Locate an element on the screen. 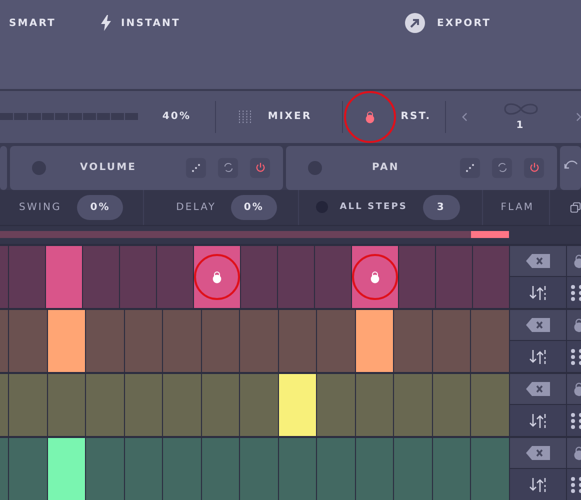 Image resolution: width=581 pixels, height=500 pixels. swing-value: 0% is located at coordinates (100, 207).